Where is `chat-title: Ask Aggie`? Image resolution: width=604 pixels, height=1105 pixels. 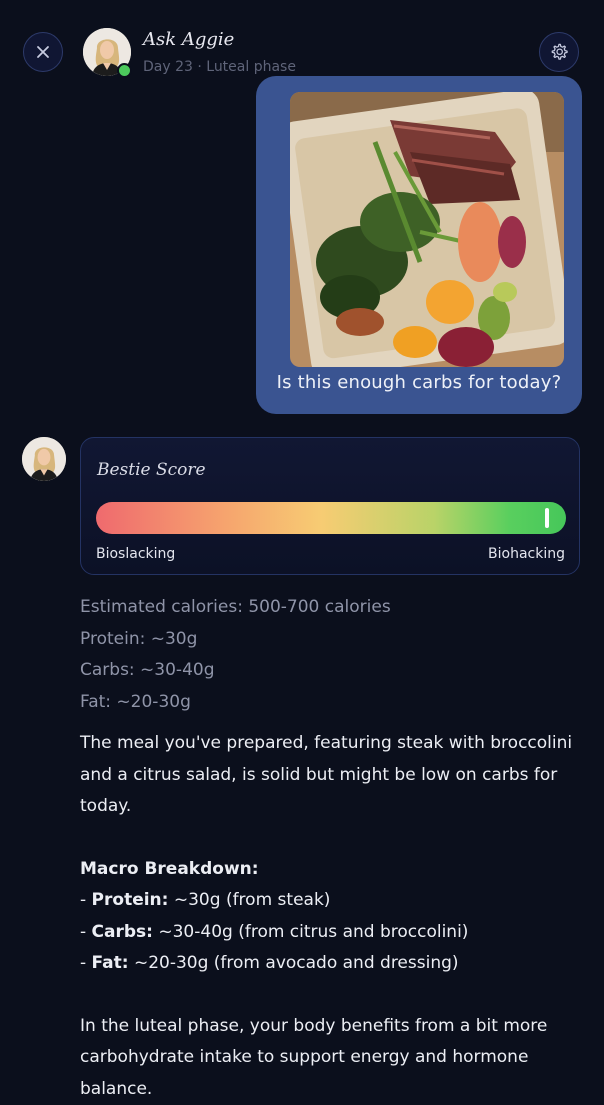
chat-title: Ask Aggie is located at coordinates (188, 39).